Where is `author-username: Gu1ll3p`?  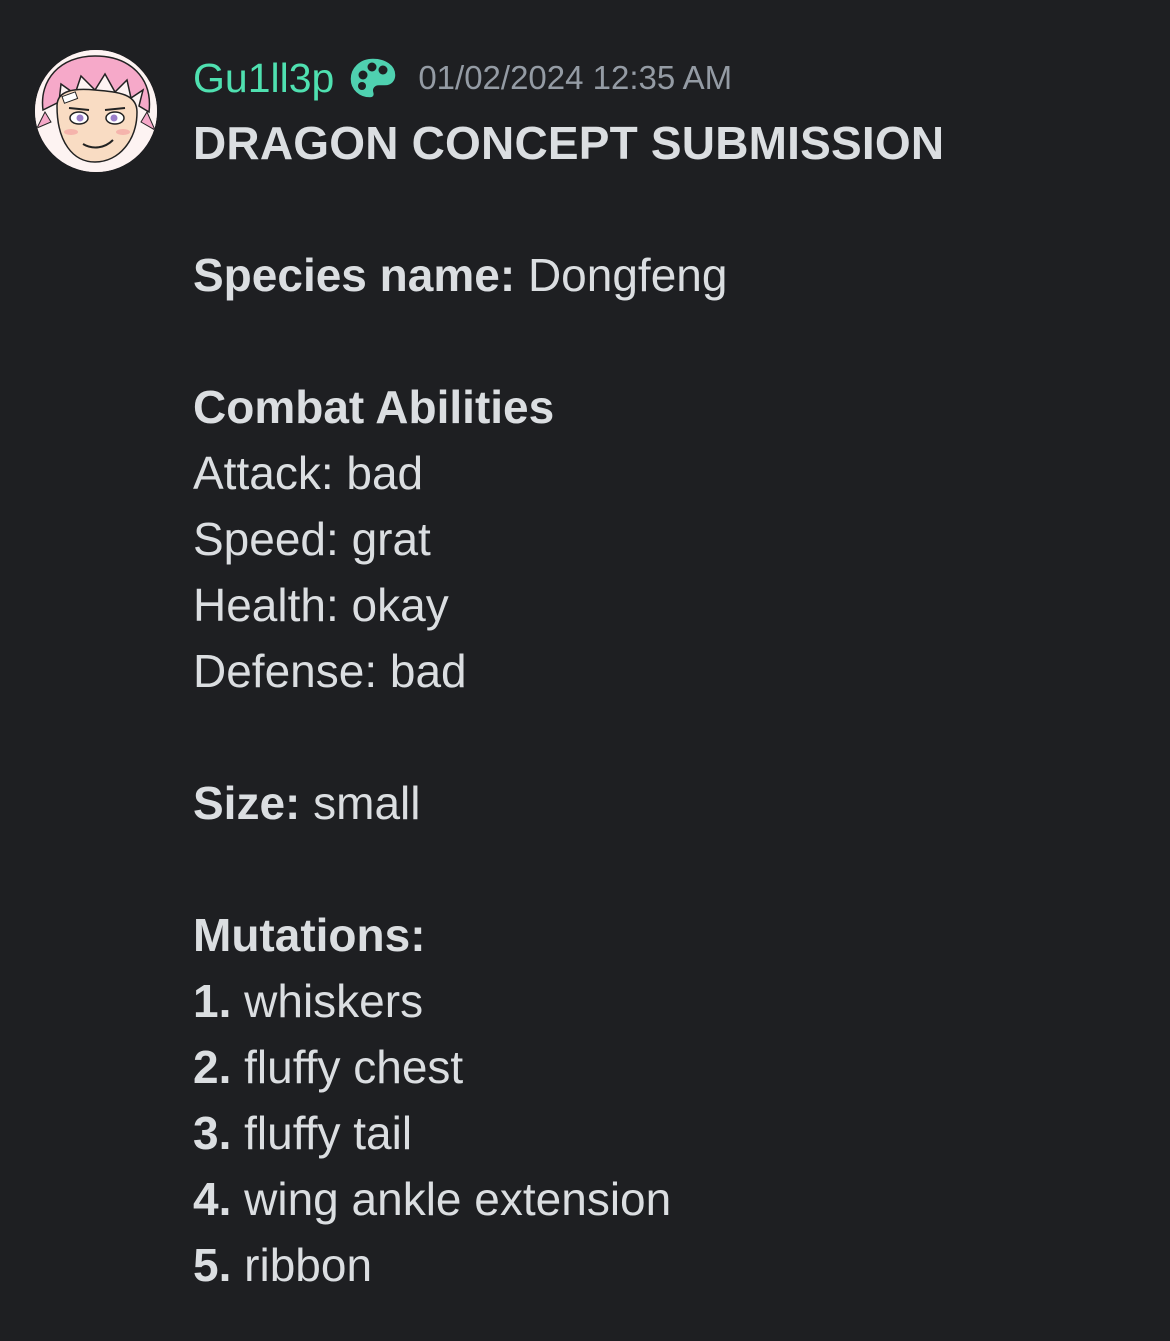 author-username: Gu1ll3p is located at coordinates (263, 78).